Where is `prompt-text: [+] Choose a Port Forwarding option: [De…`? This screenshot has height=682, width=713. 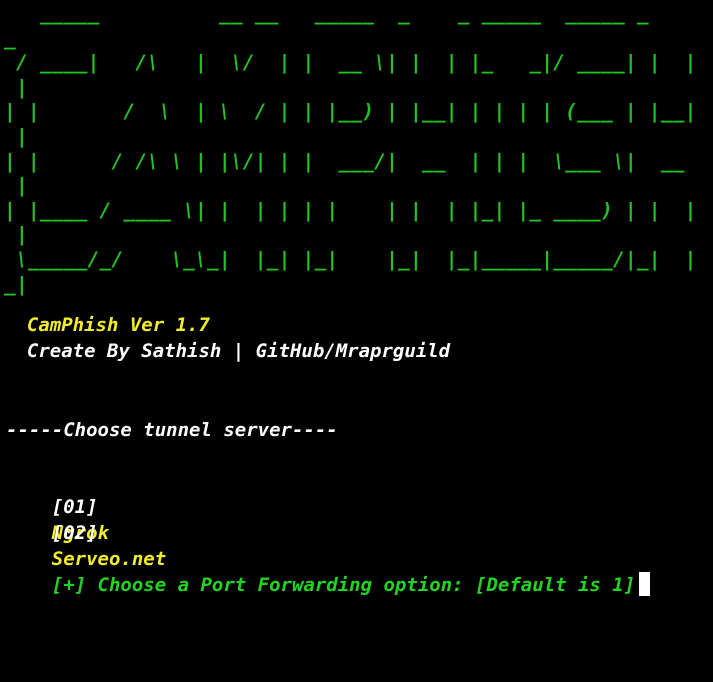 prompt-text: [+] Choose a Port Forwarding option: [De… is located at coordinates (343, 585).